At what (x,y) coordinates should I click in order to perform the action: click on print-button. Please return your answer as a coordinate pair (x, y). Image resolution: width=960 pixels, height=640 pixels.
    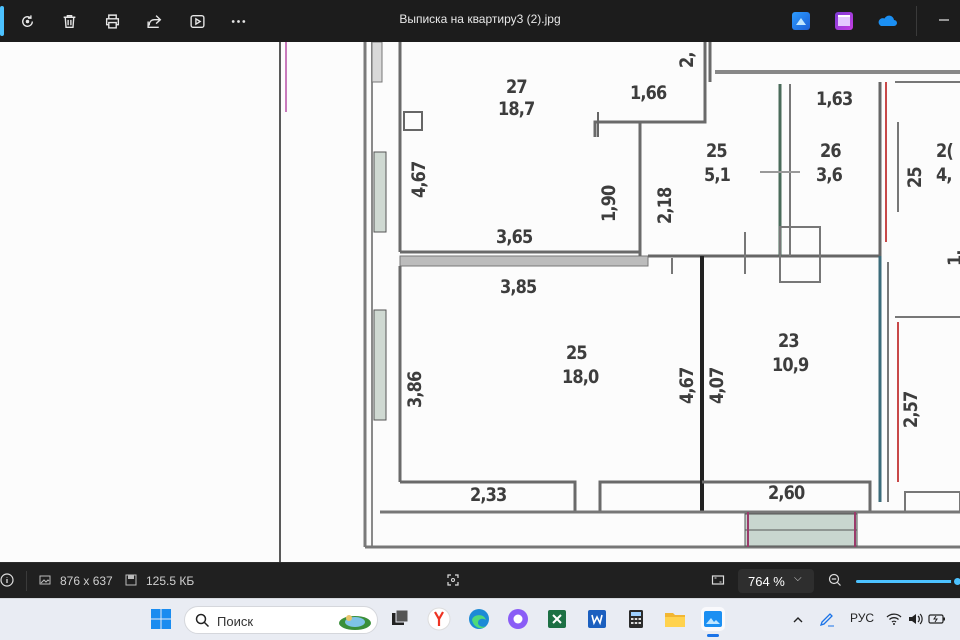
    Looking at the image, I should click on (112, 21).